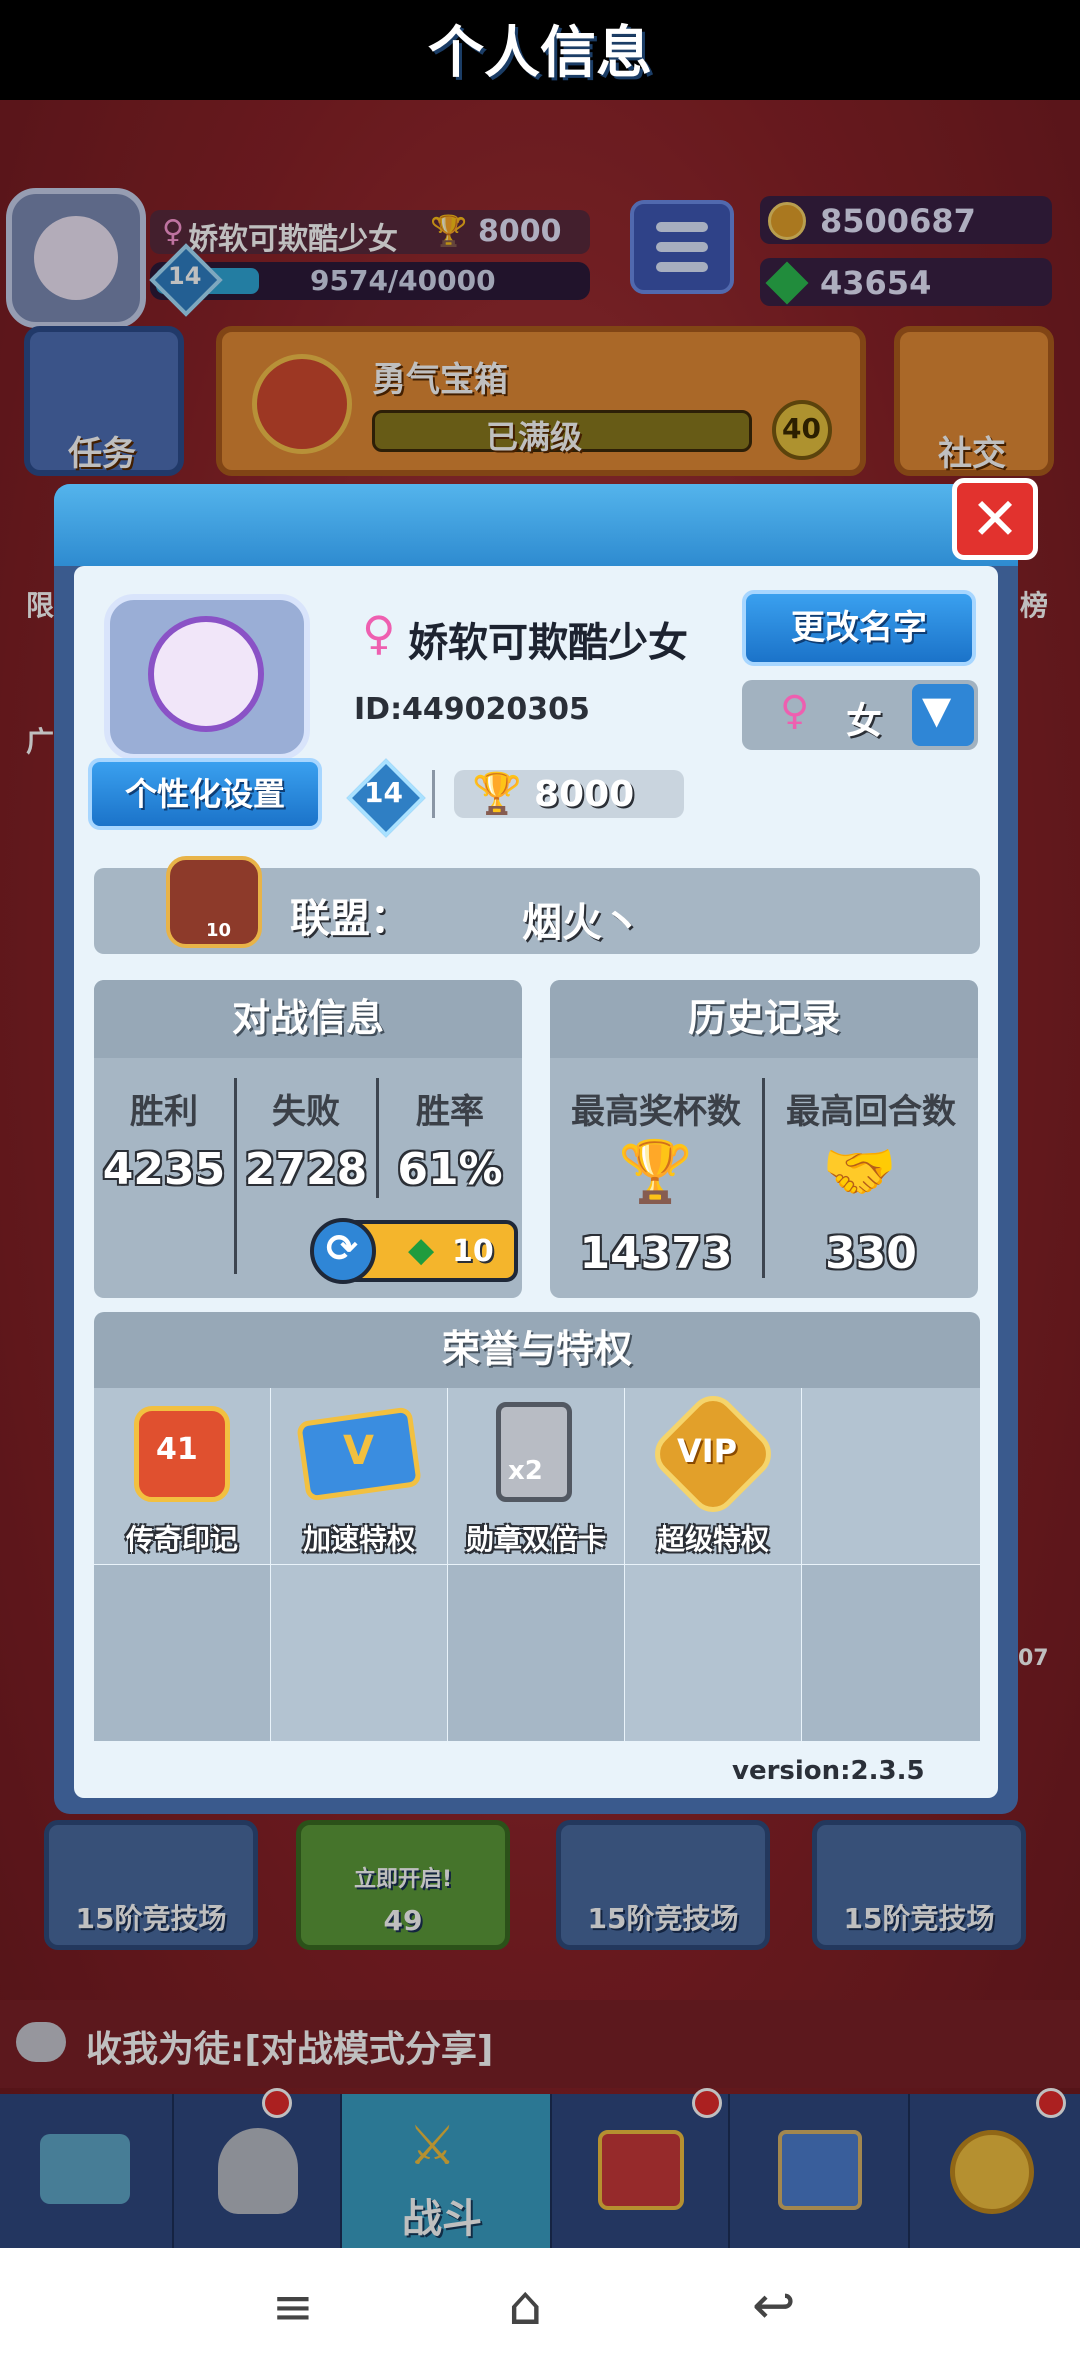 The width and height of the screenshot is (1080, 2376). Describe the element at coordinates (655, 1172) in the screenshot. I see `max-trophy-icon: 🏆` at that location.